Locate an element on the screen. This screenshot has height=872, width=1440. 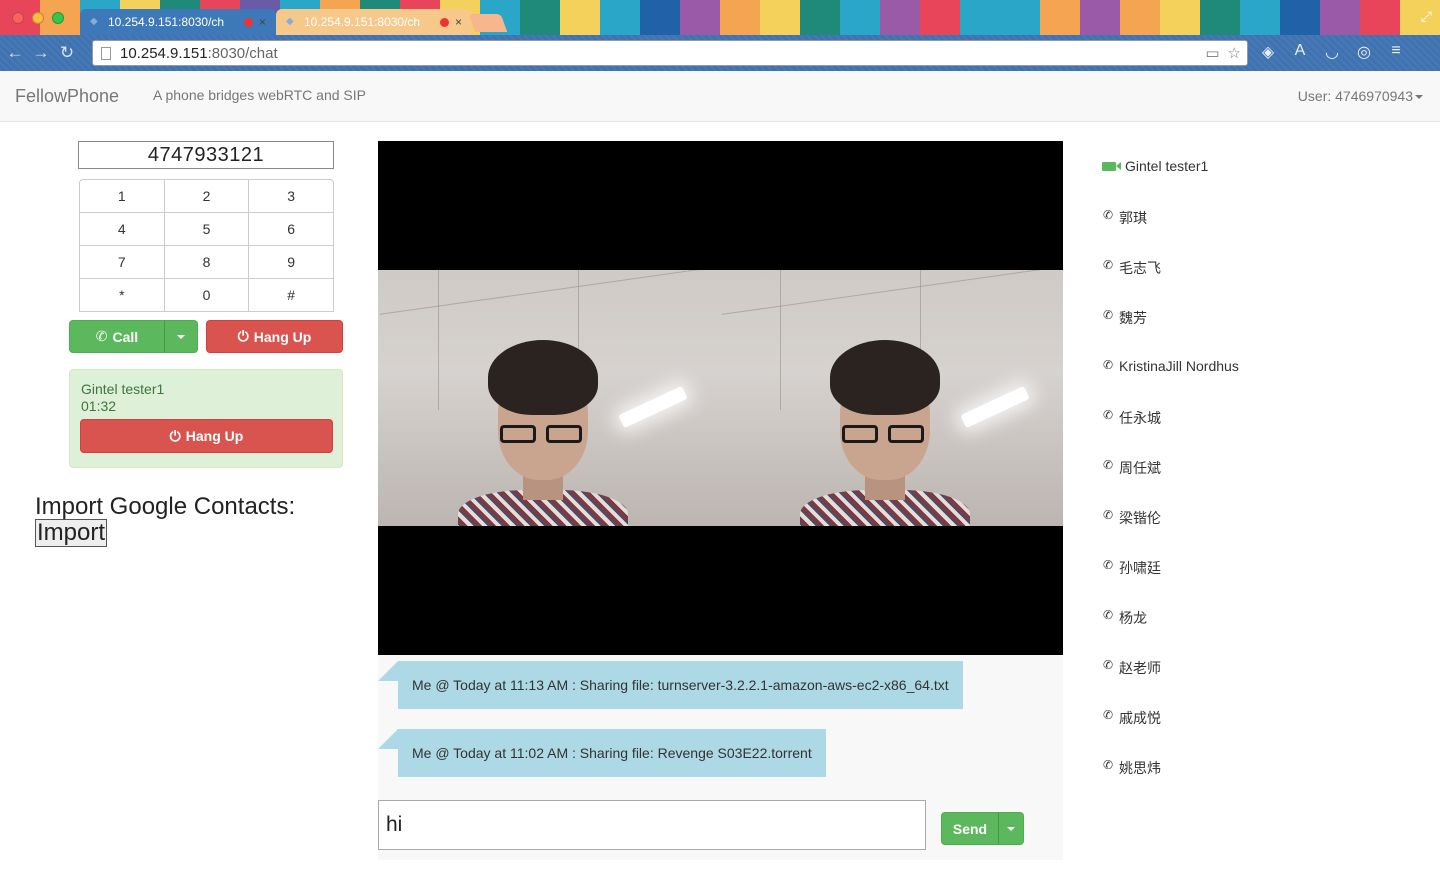
contact-name: 姚思炜 is located at coordinates (1140, 768).